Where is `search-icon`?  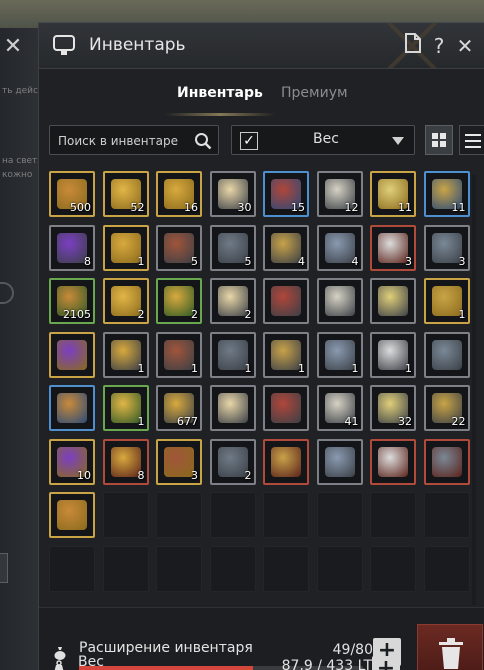
search-icon is located at coordinates (203, 141).